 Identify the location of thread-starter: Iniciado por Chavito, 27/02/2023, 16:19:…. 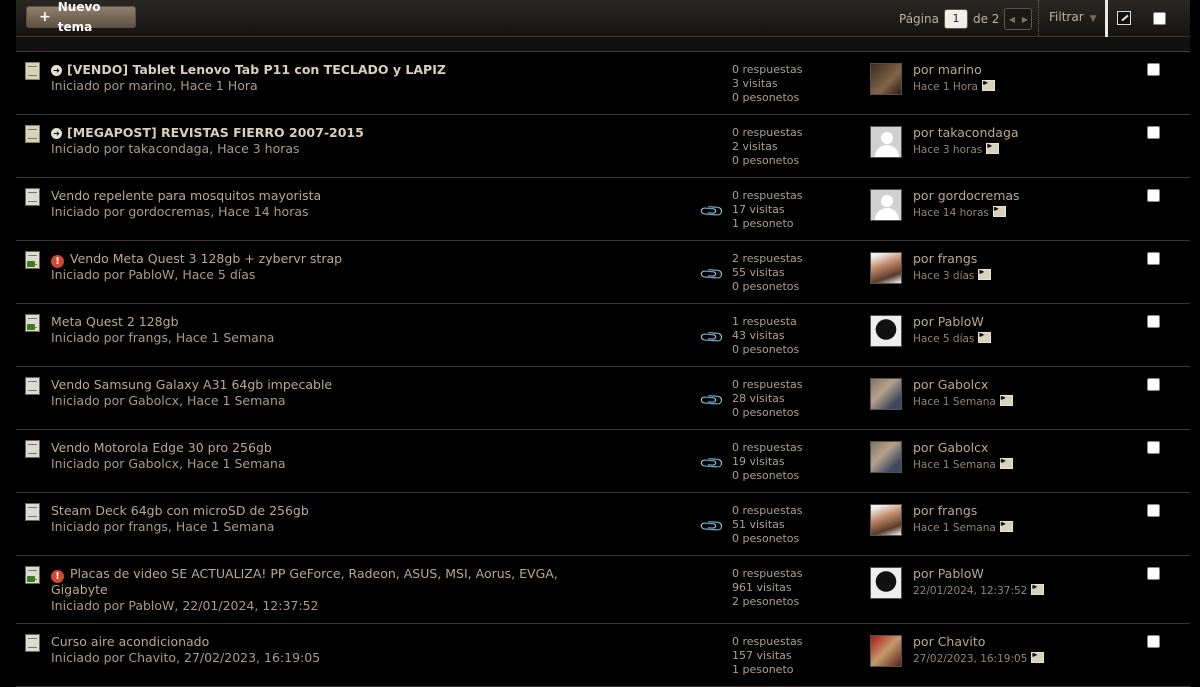
(186, 657).